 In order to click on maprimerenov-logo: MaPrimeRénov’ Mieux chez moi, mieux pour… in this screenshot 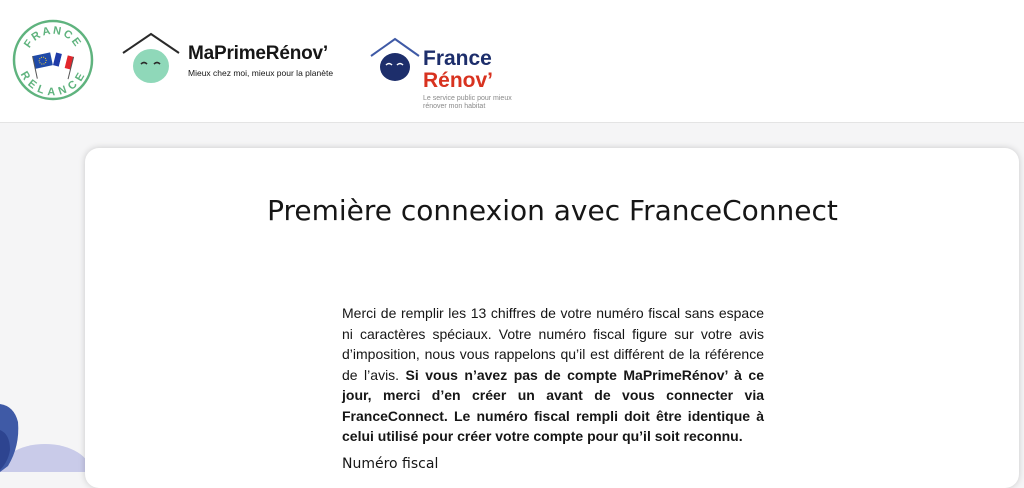, I will do `click(235, 59)`.